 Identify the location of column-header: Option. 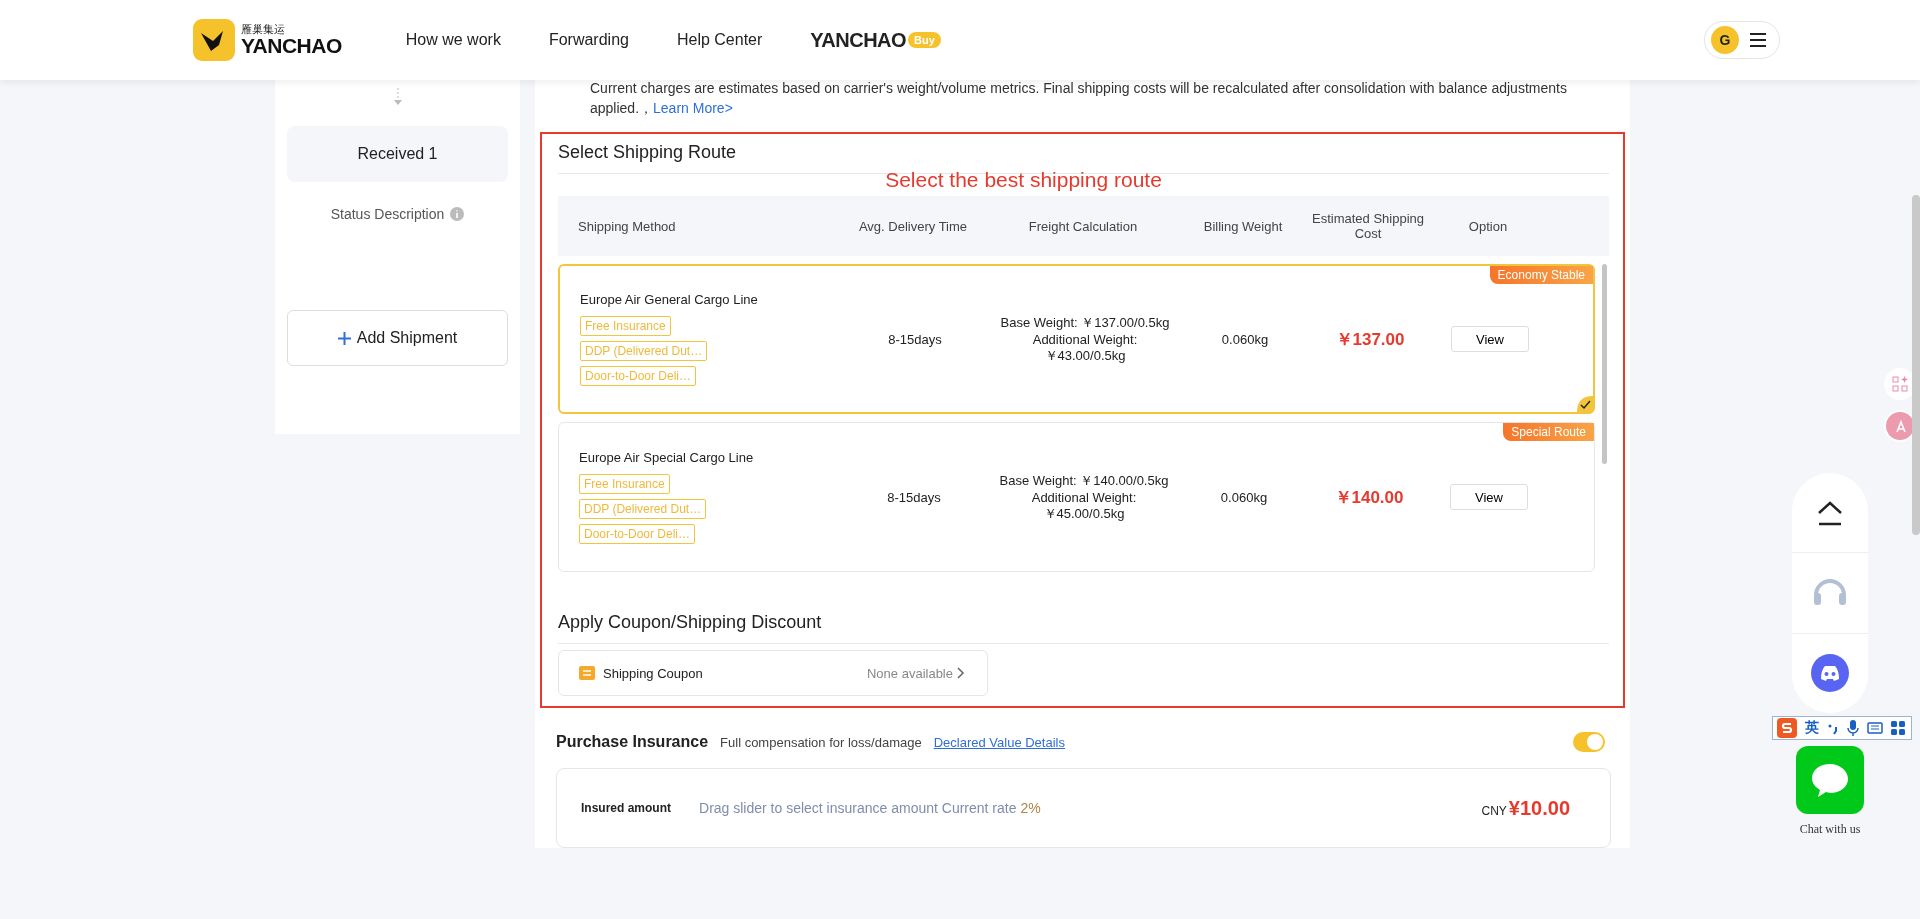
(1488, 226).